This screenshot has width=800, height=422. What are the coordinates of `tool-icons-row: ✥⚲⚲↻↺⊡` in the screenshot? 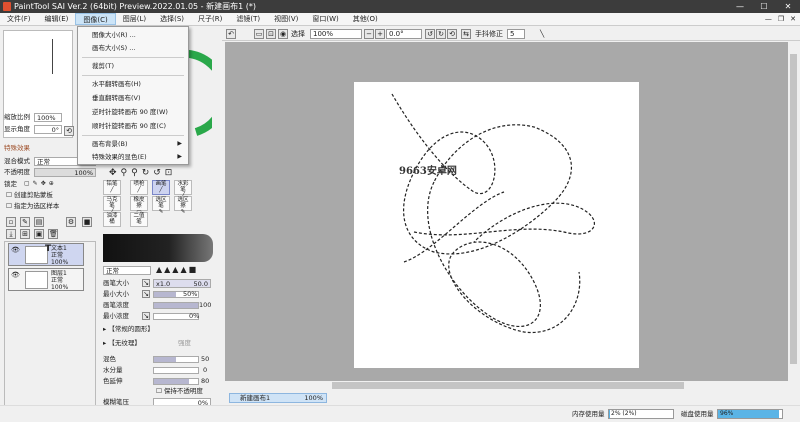 It's located at (142, 173).